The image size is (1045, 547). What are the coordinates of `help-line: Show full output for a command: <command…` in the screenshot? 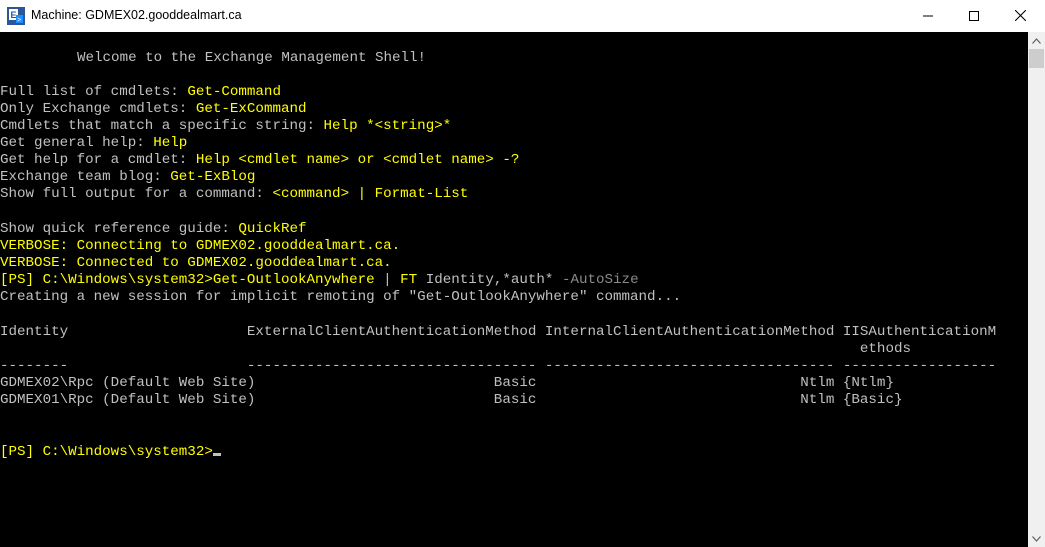 It's located at (234, 194).